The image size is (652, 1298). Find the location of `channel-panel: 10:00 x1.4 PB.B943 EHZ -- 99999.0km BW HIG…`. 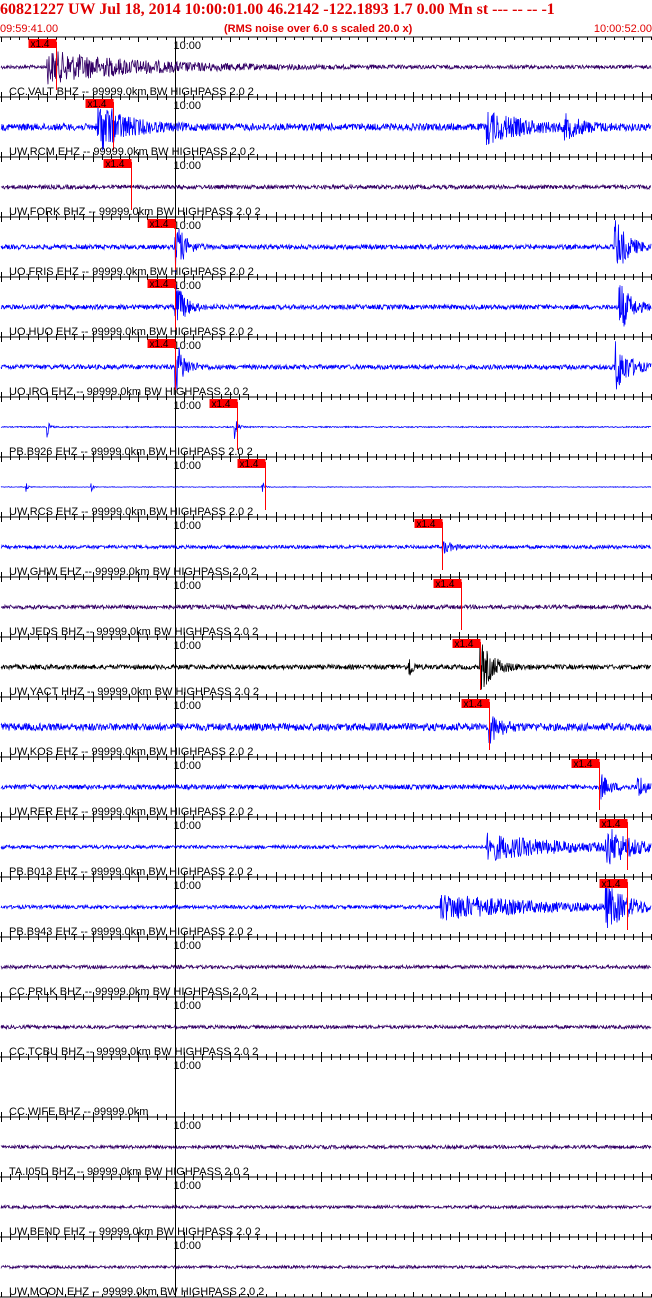

channel-panel: 10:00 x1.4 PB.B943 EHZ -- 99999.0km BW HIG… is located at coordinates (326, 907).